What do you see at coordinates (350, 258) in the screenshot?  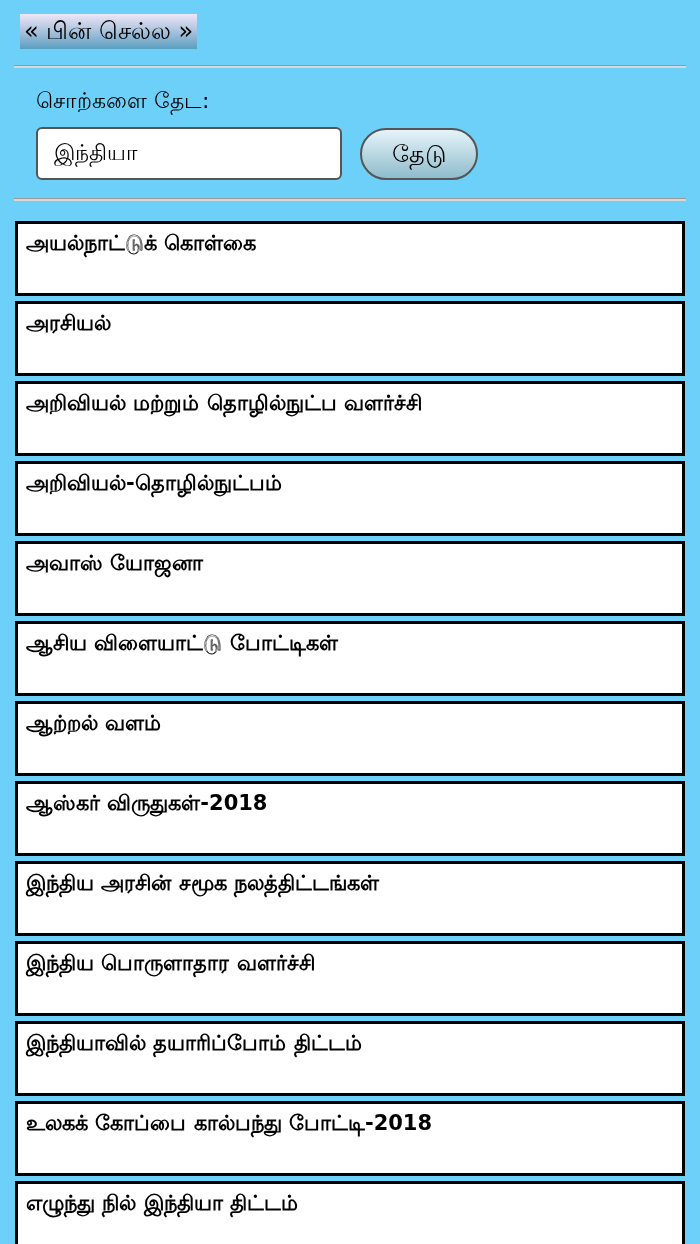 I see `result-item: அயல்நாட்டுக் கொள்கை` at bounding box center [350, 258].